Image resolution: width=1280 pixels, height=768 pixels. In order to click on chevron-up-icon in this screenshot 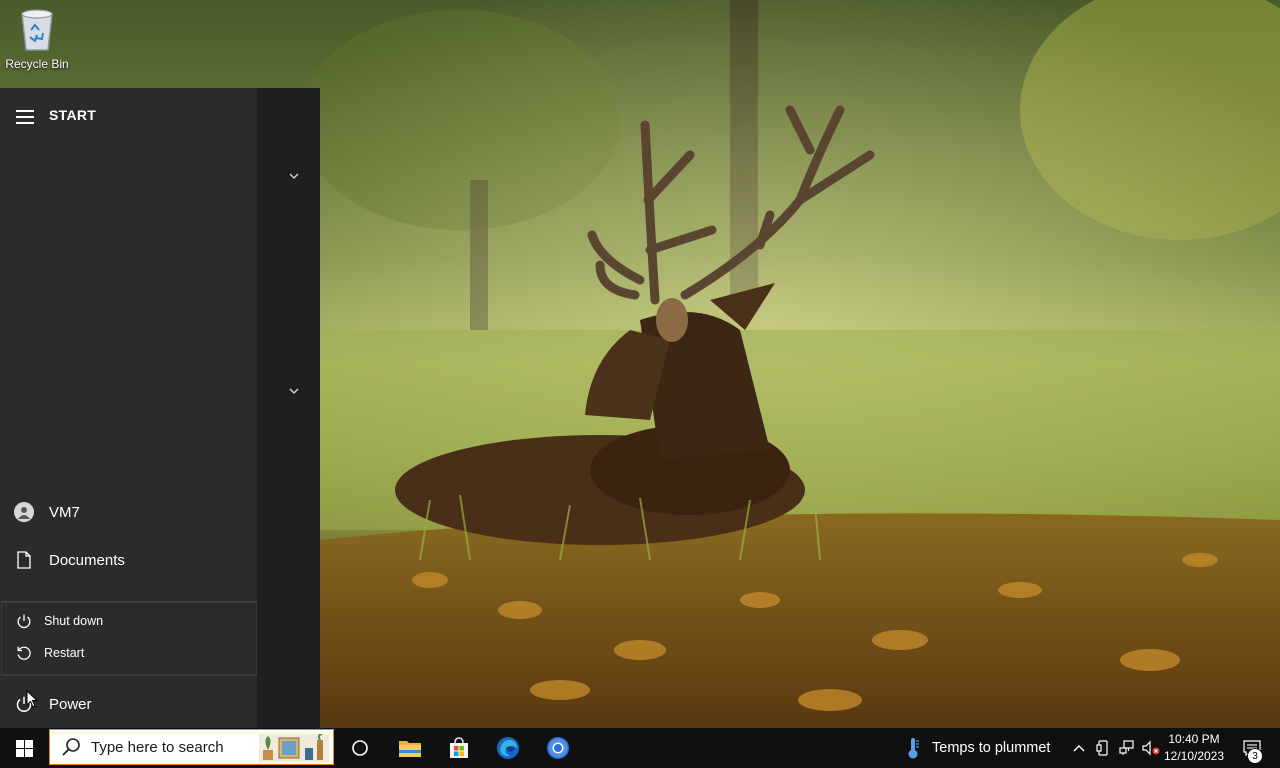, I will do `click(1079, 748)`.